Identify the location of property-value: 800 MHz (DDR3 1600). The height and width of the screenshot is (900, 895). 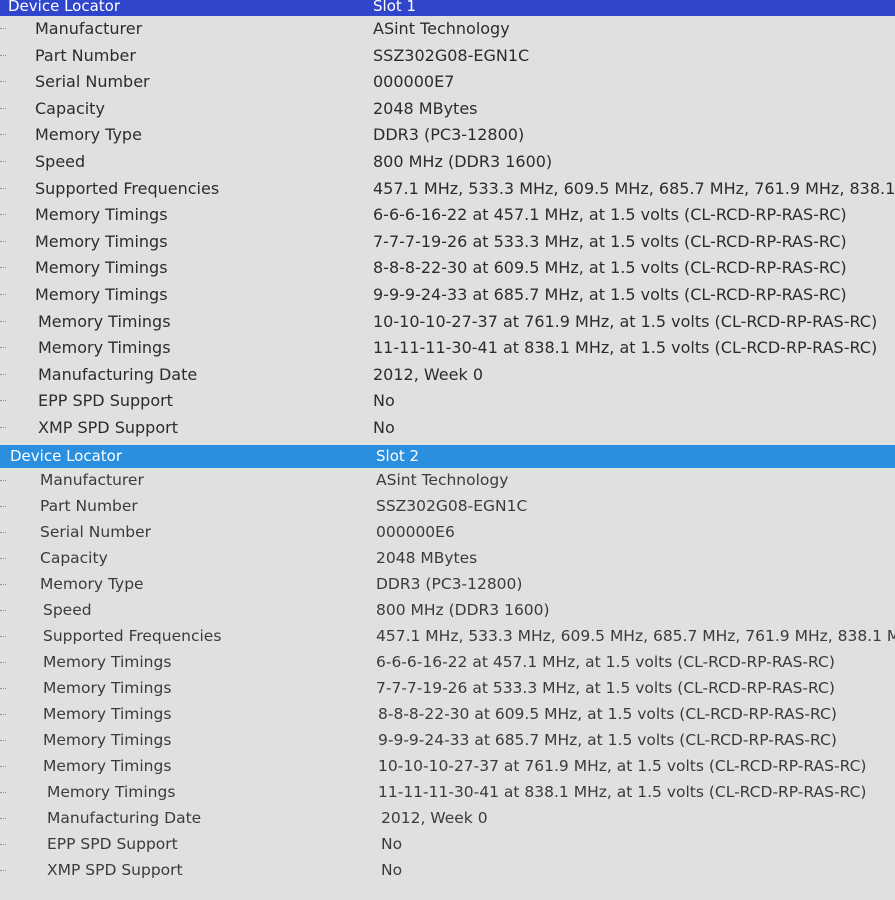
(463, 610).